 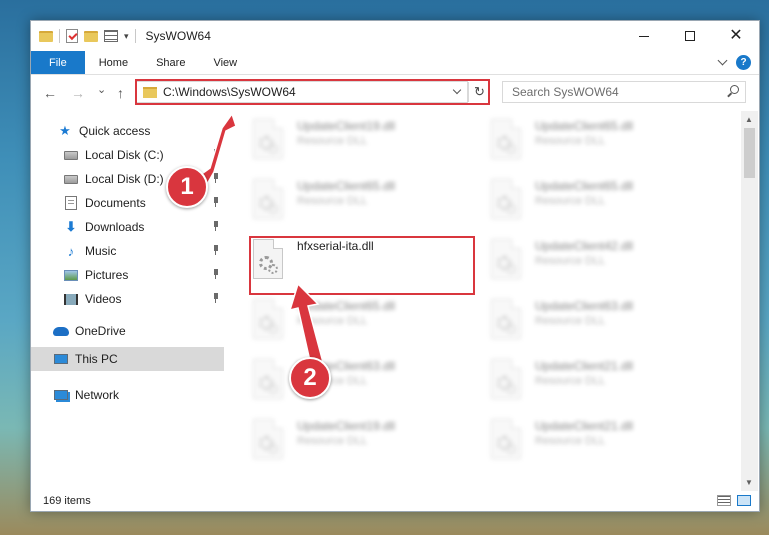 I want to click on sidebar-item-label: Pictures, so click(x=107, y=275).